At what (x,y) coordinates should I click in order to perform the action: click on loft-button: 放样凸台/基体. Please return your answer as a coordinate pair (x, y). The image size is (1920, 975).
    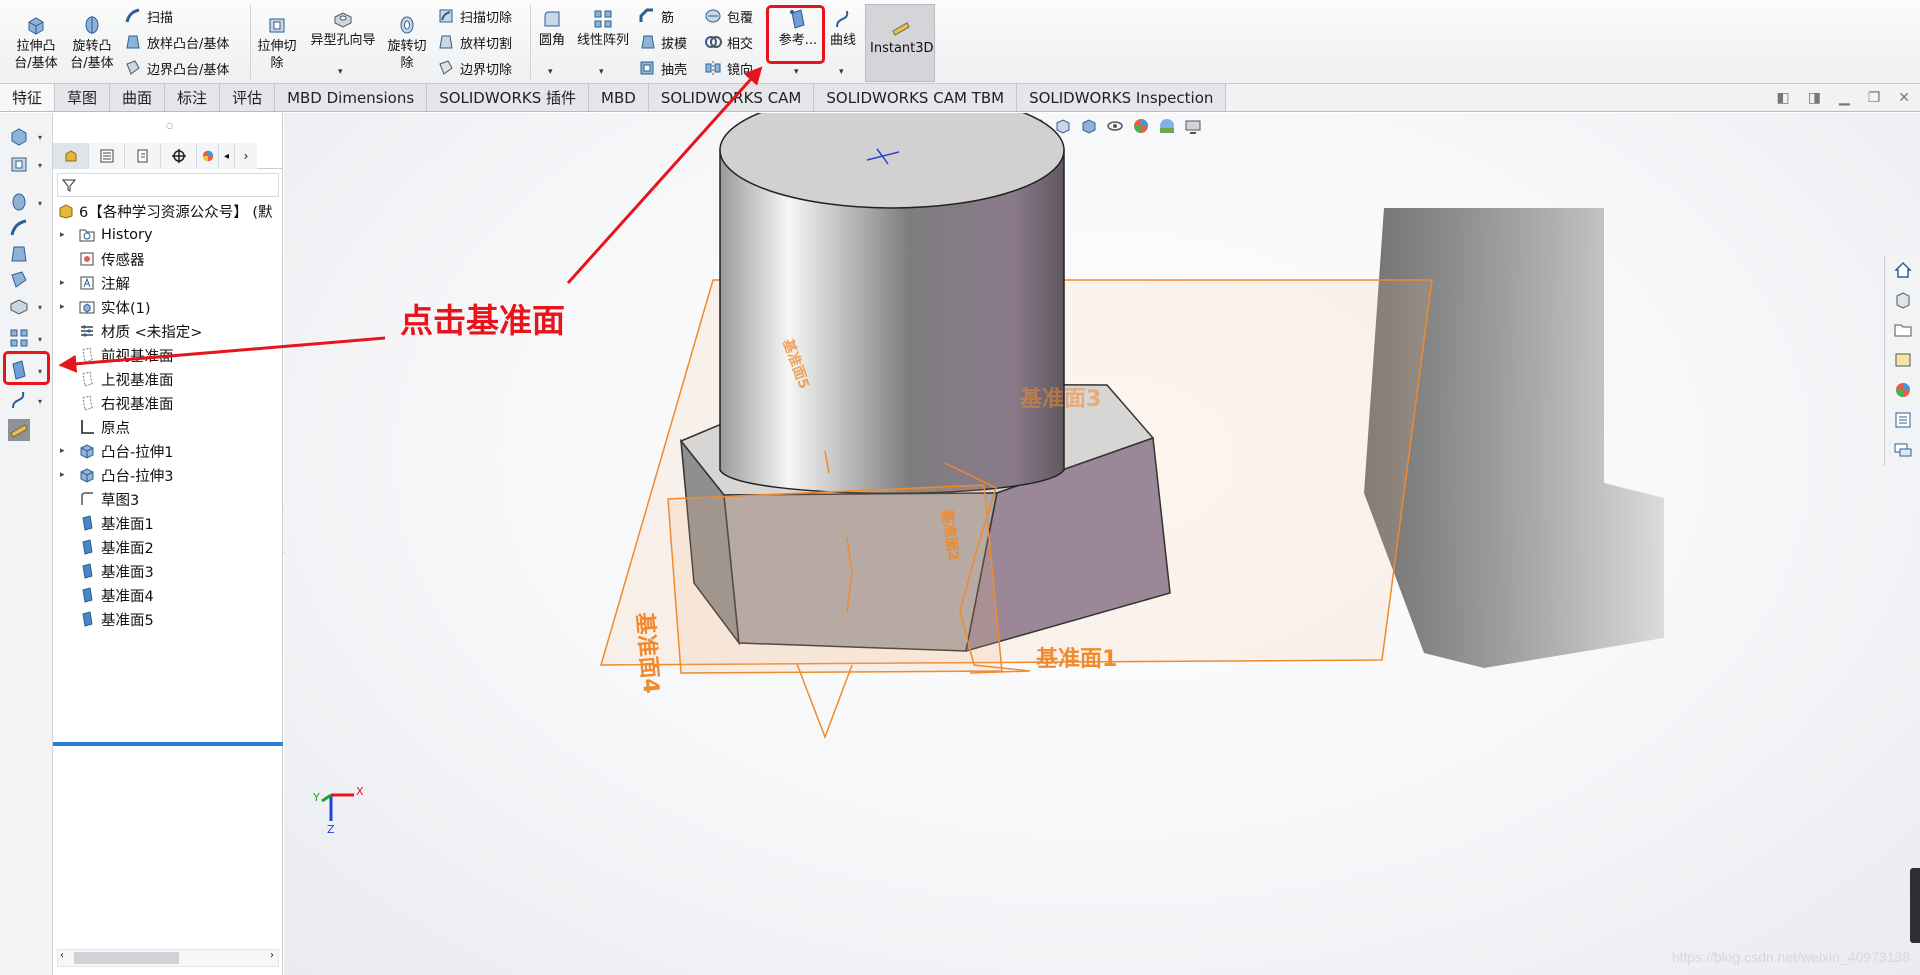
    Looking at the image, I should click on (176, 42).